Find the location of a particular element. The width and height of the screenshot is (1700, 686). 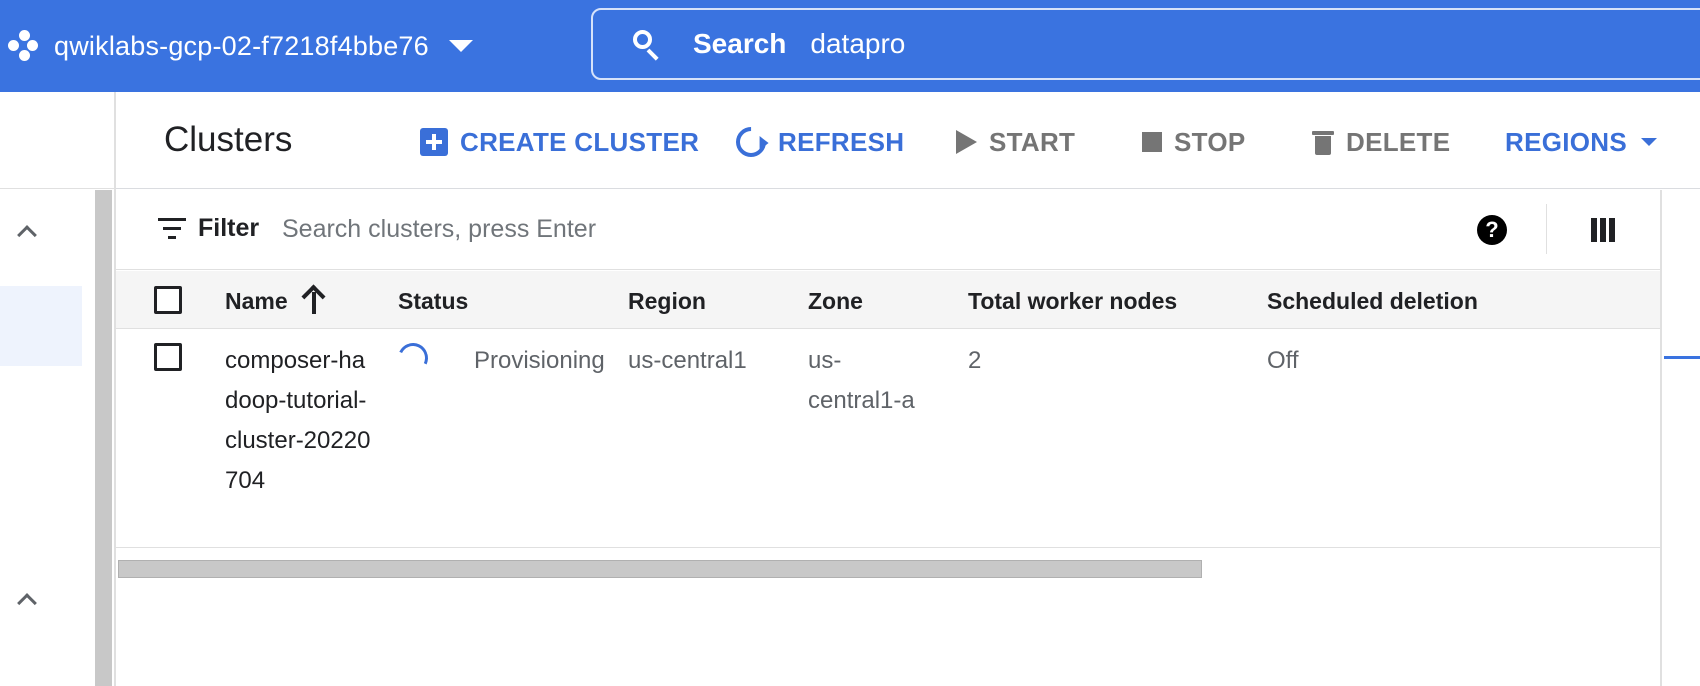

filter-search-input is located at coordinates (832, 229).